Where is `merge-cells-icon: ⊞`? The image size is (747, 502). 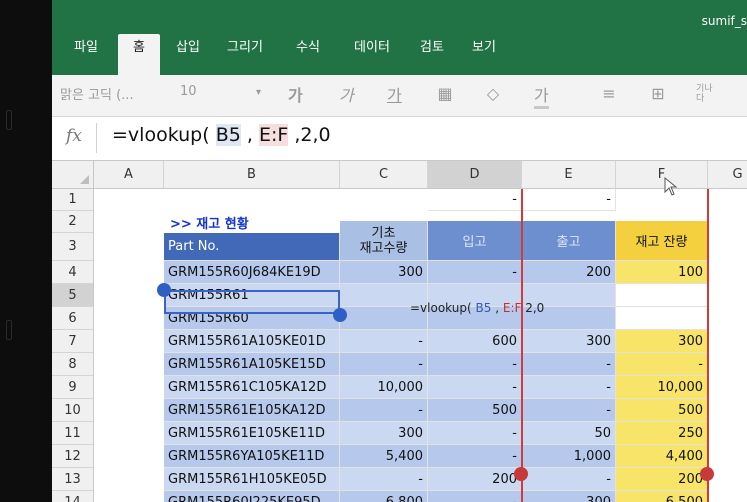 merge-cells-icon: ⊞ is located at coordinates (658, 94).